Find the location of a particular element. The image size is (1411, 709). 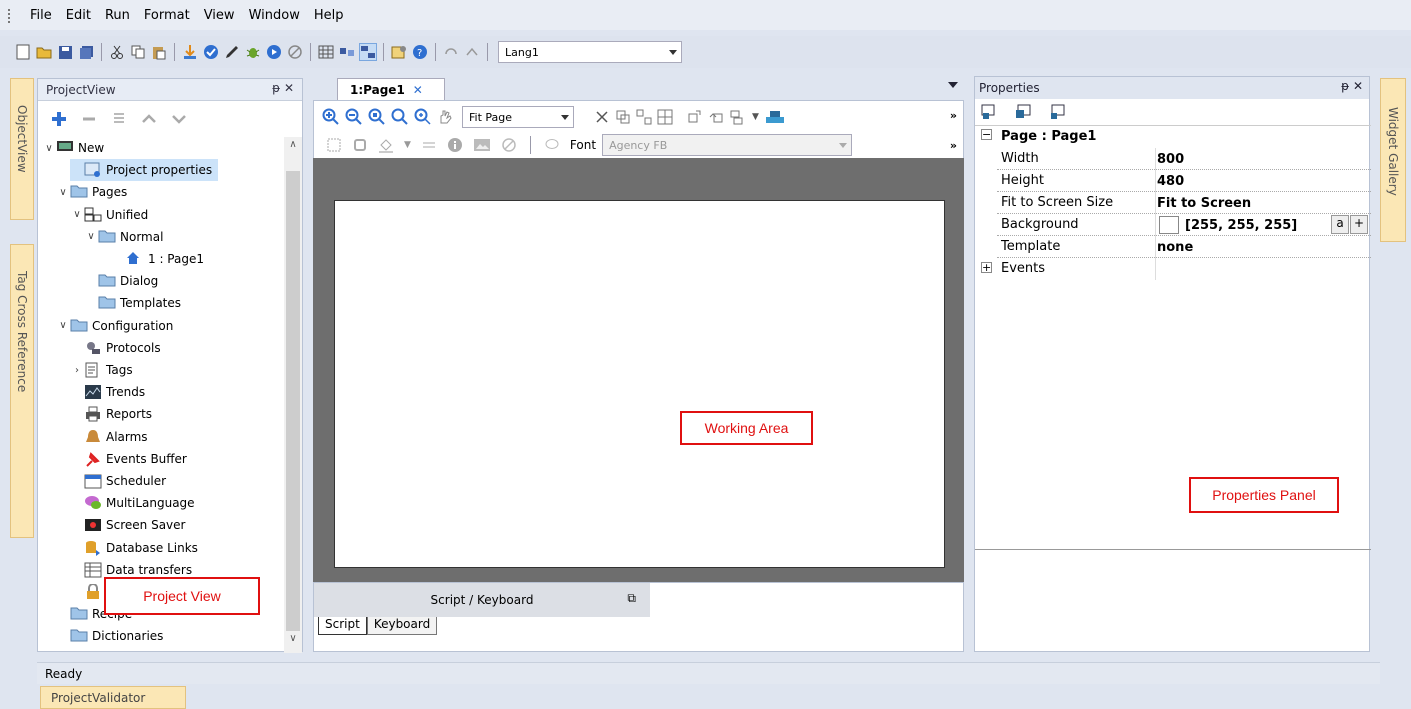

tab-script: Script is located at coordinates (342, 626).